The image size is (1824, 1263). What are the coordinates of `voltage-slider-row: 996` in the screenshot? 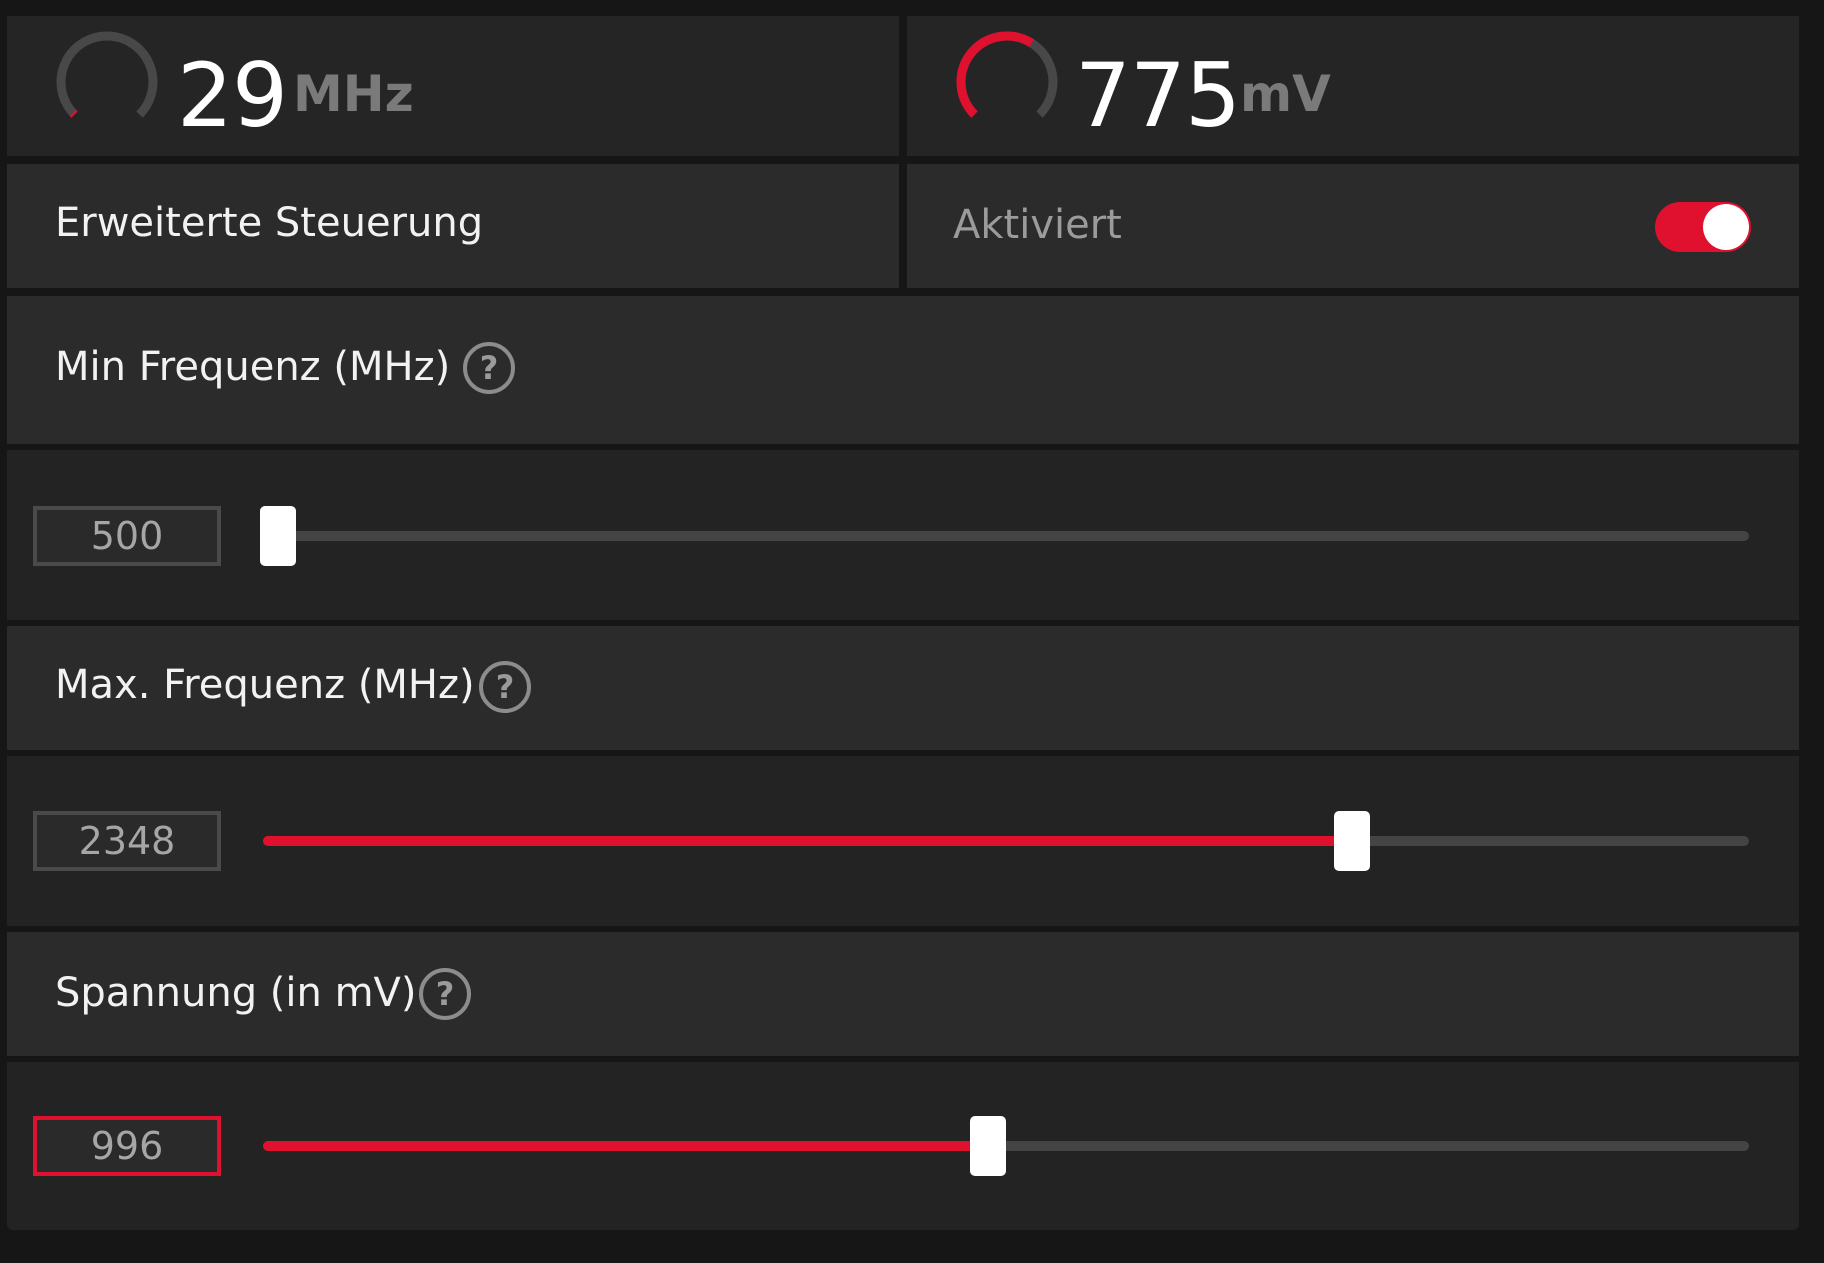 It's located at (903, 1146).